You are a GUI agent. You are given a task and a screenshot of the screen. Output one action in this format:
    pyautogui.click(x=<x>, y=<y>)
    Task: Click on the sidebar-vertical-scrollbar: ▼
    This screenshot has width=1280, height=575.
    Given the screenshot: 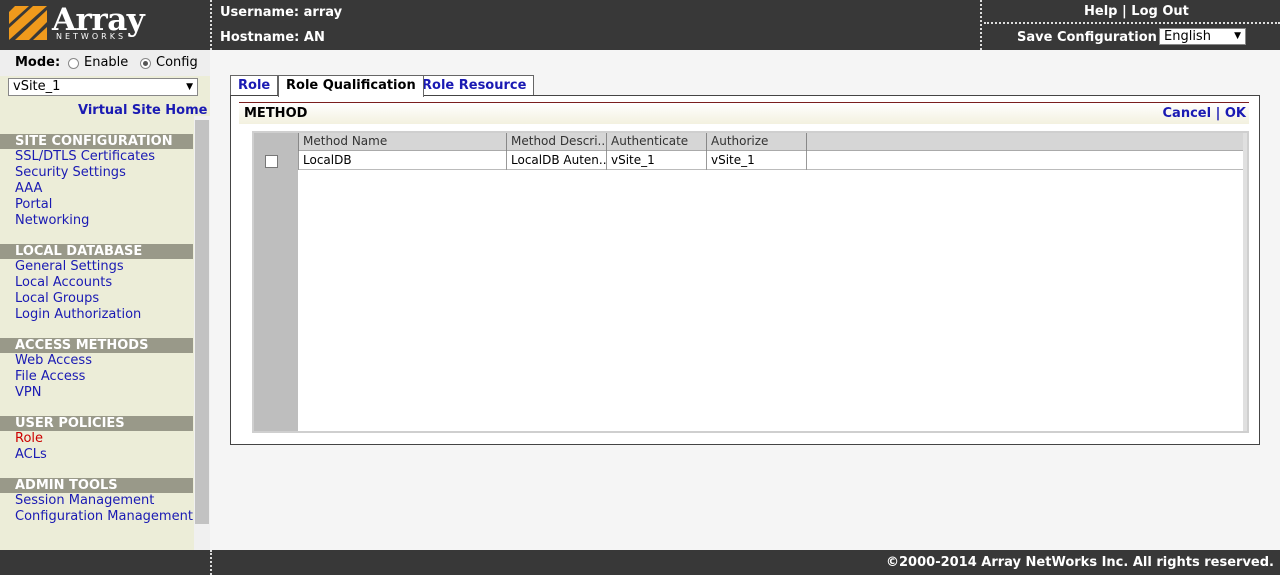 What is the action you would take?
    pyautogui.click(x=202, y=333)
    